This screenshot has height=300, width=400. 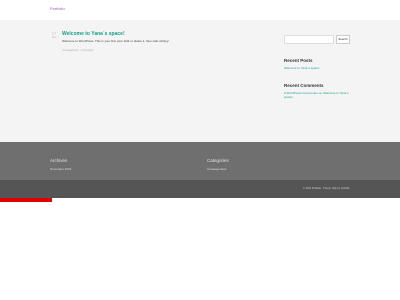 What do you see at coordinates (59, 160) in the screenshot?
I see `archives-title: Archives` at bounding box center [59, 160].